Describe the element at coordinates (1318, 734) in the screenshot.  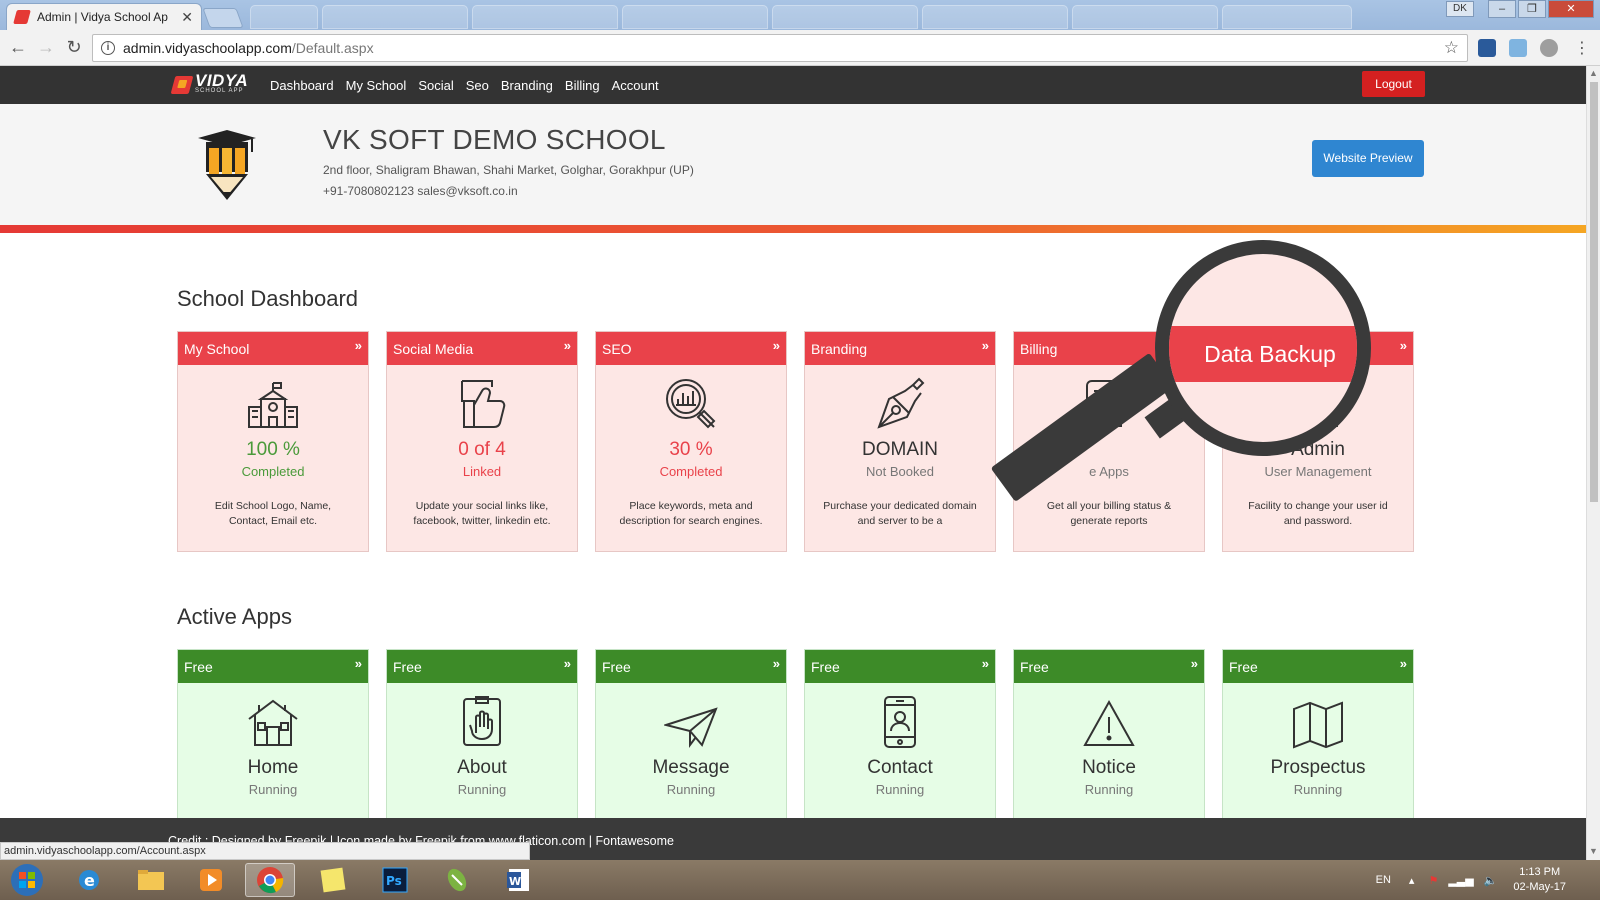
I see `app-card-prospectus: Free » Prospectus Running` at that location.